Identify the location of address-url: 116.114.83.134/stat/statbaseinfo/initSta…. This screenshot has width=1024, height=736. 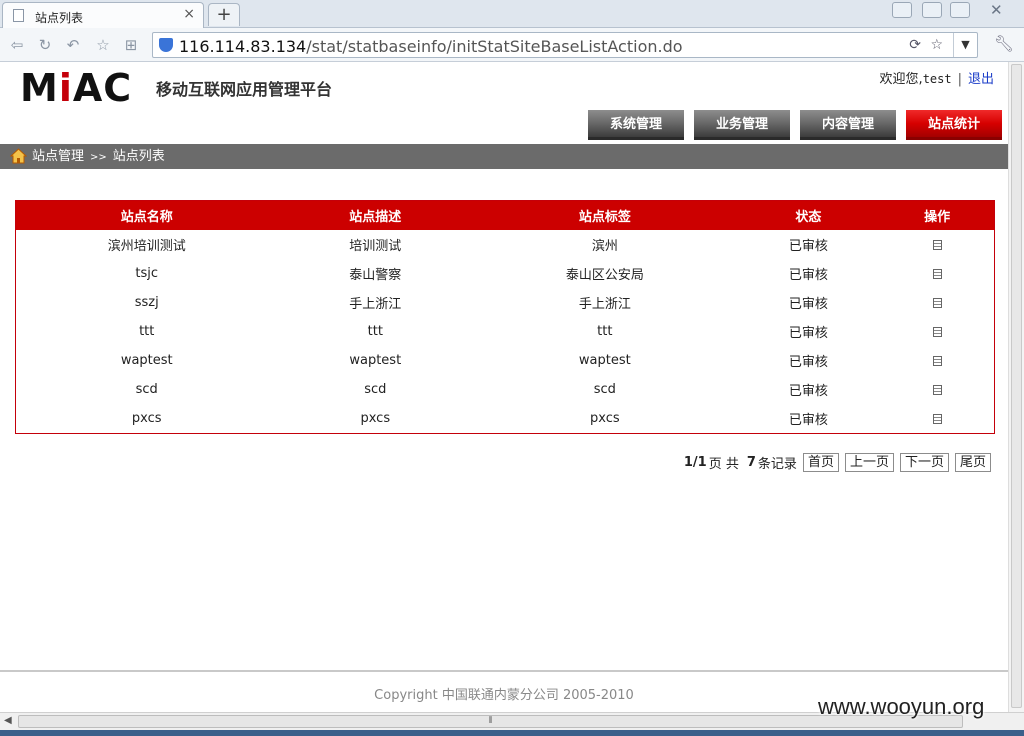
(431, 46).